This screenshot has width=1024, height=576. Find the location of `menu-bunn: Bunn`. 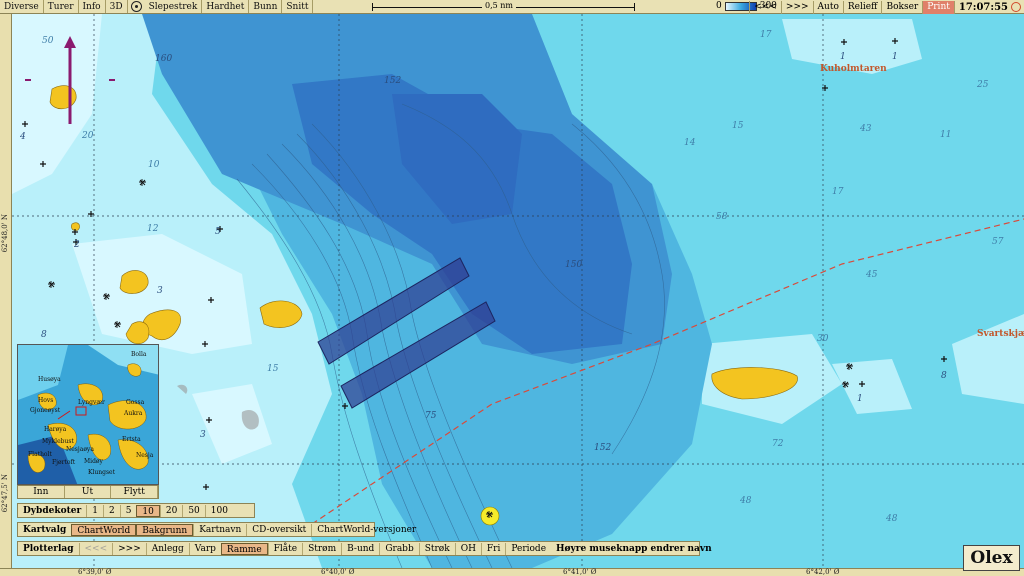

menu-bunn: Bunn is located at coordinates (266, 6).